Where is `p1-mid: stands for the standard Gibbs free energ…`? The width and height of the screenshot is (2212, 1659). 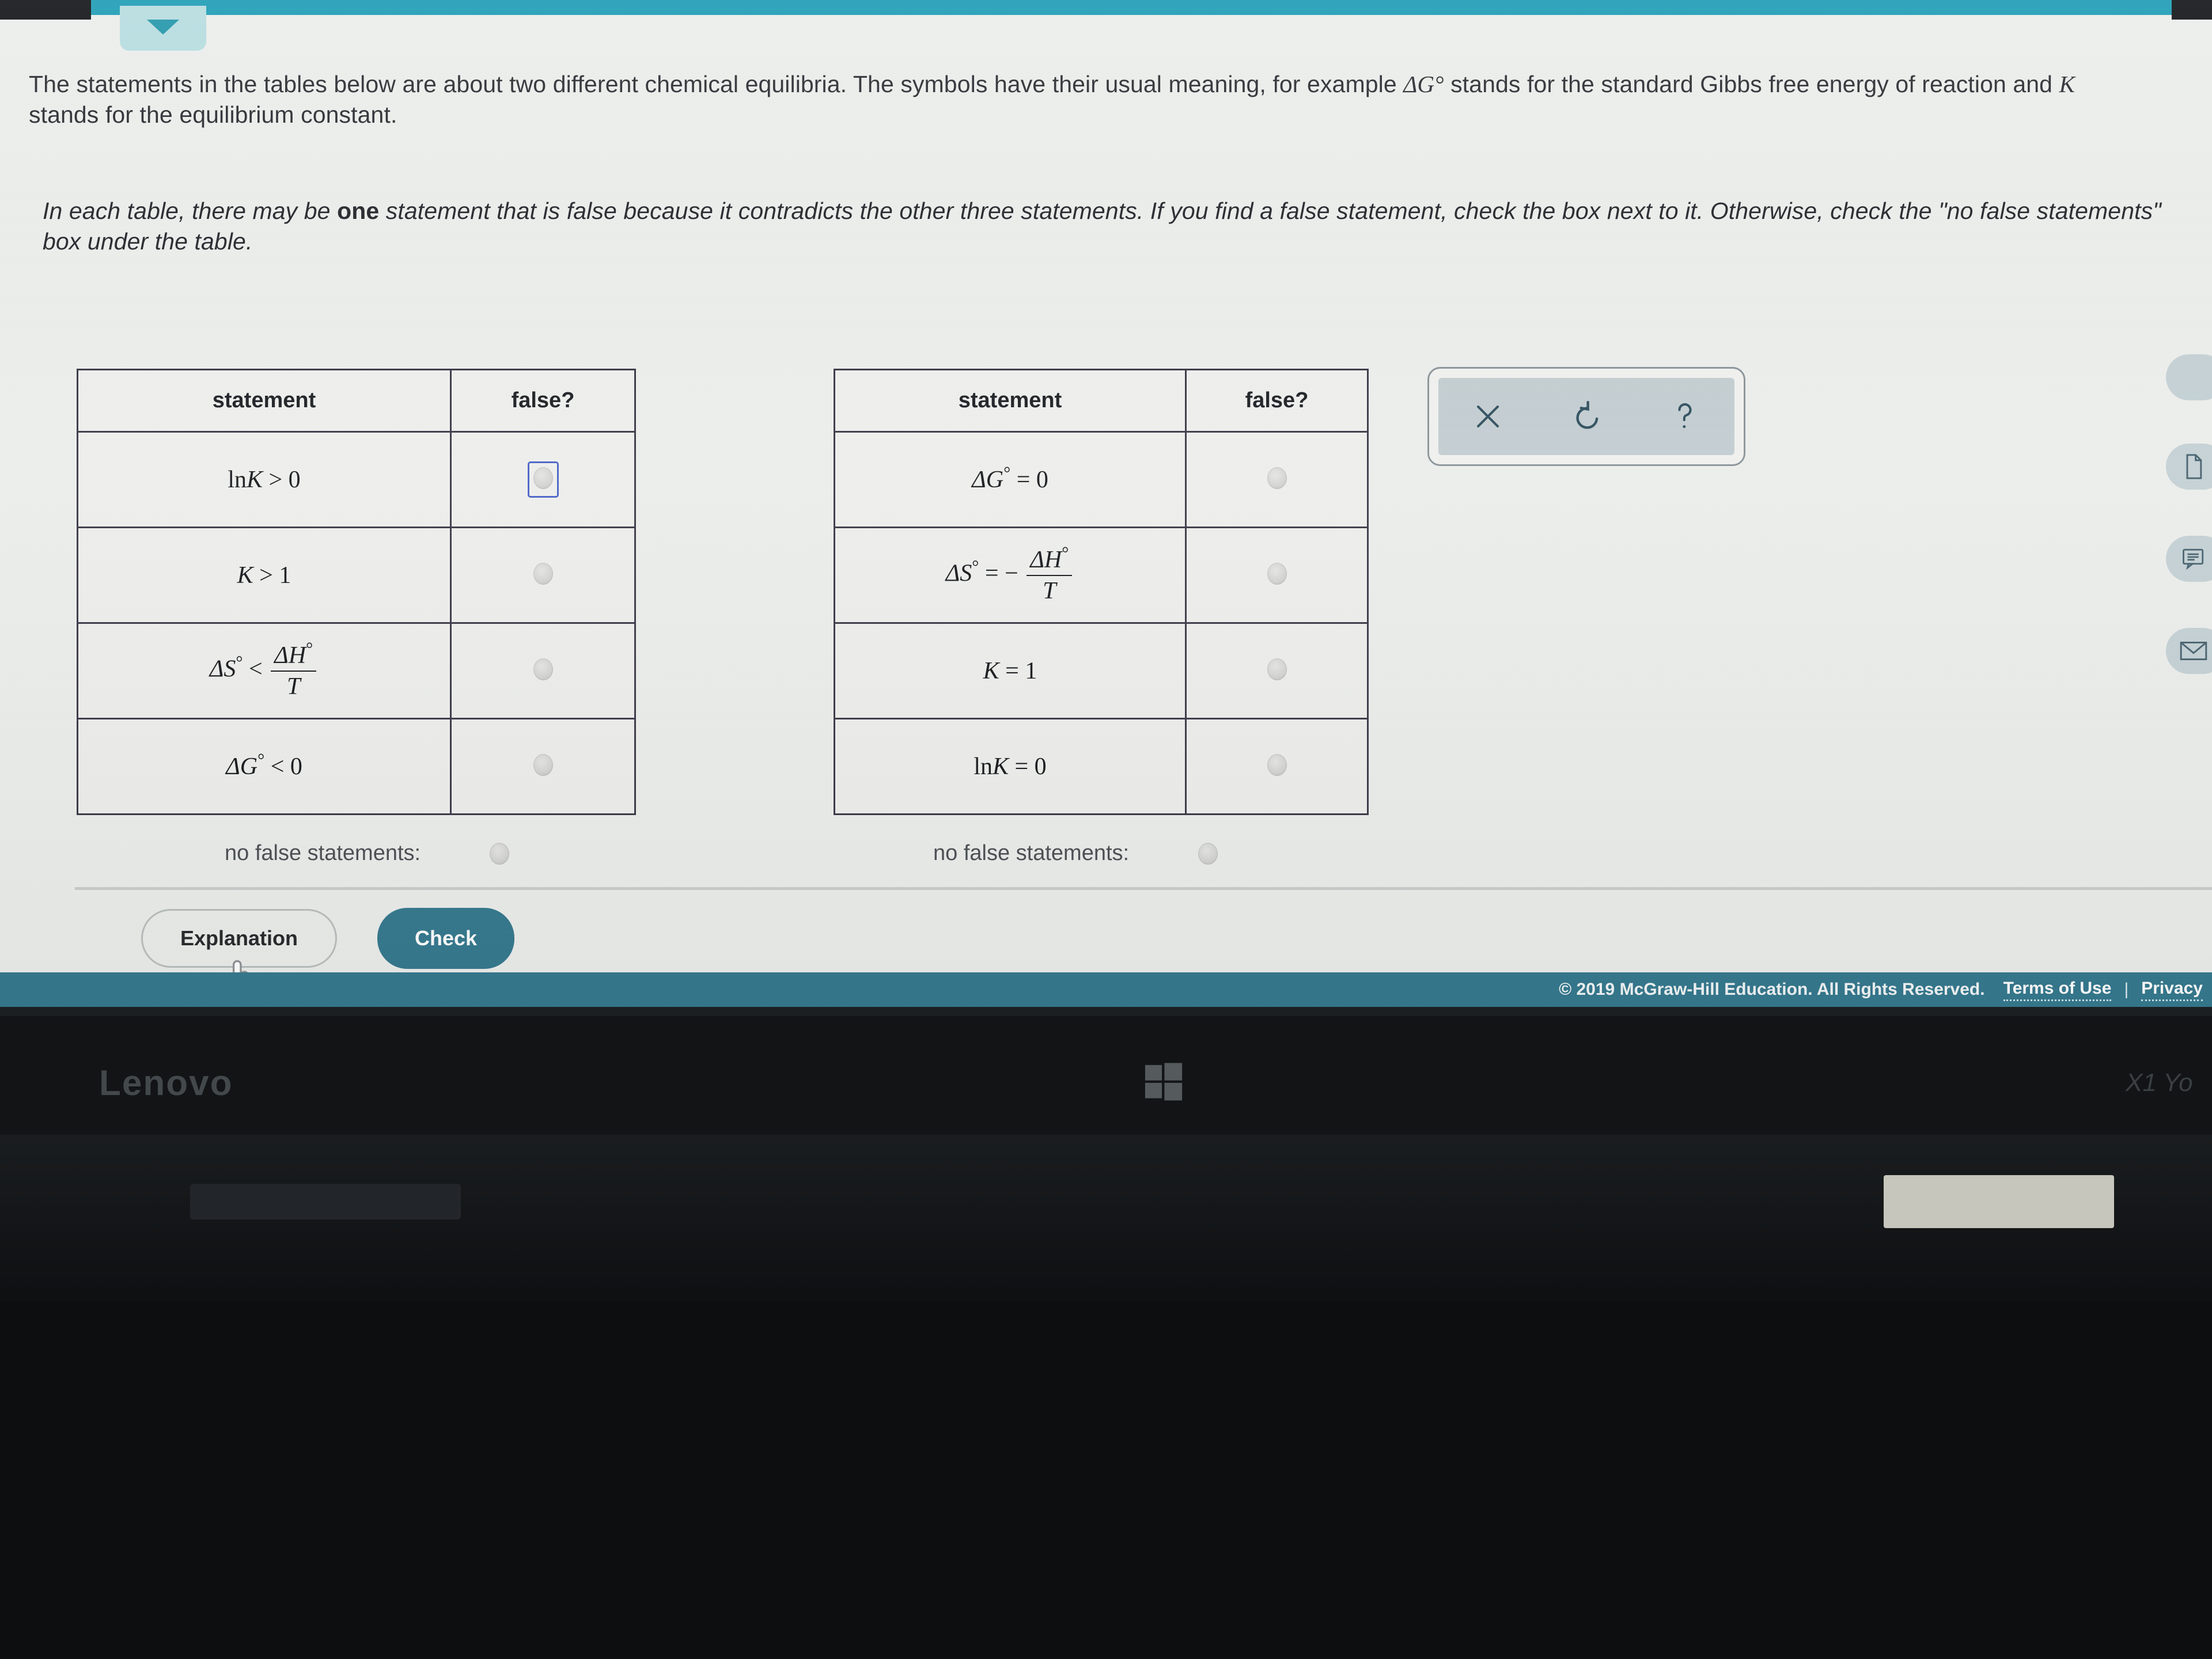 p1-mid: stands for the standard Gibbs free energ… is located at coordinates (1751, 84).